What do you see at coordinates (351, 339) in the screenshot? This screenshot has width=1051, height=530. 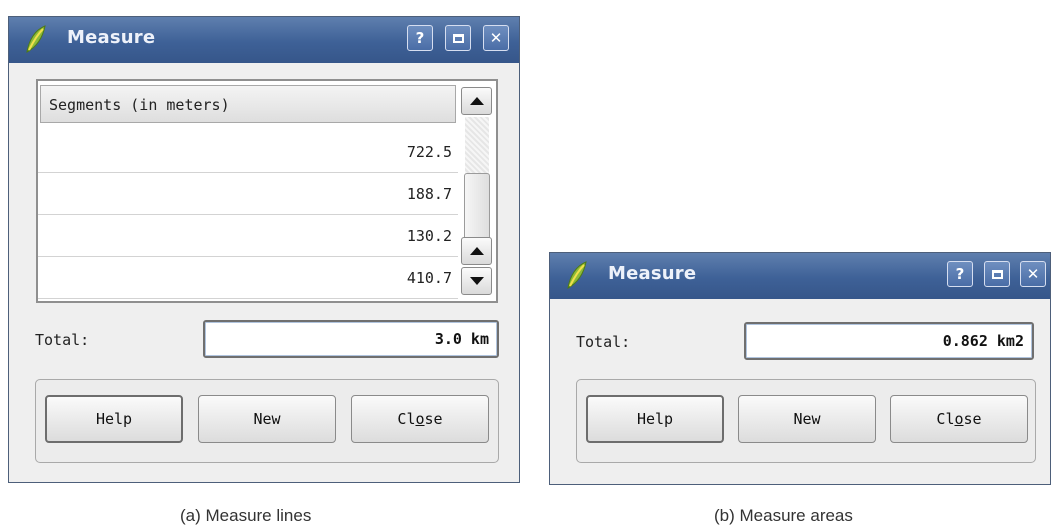 I see `total-field: 3.0 km` at bounding box center [351, 339].